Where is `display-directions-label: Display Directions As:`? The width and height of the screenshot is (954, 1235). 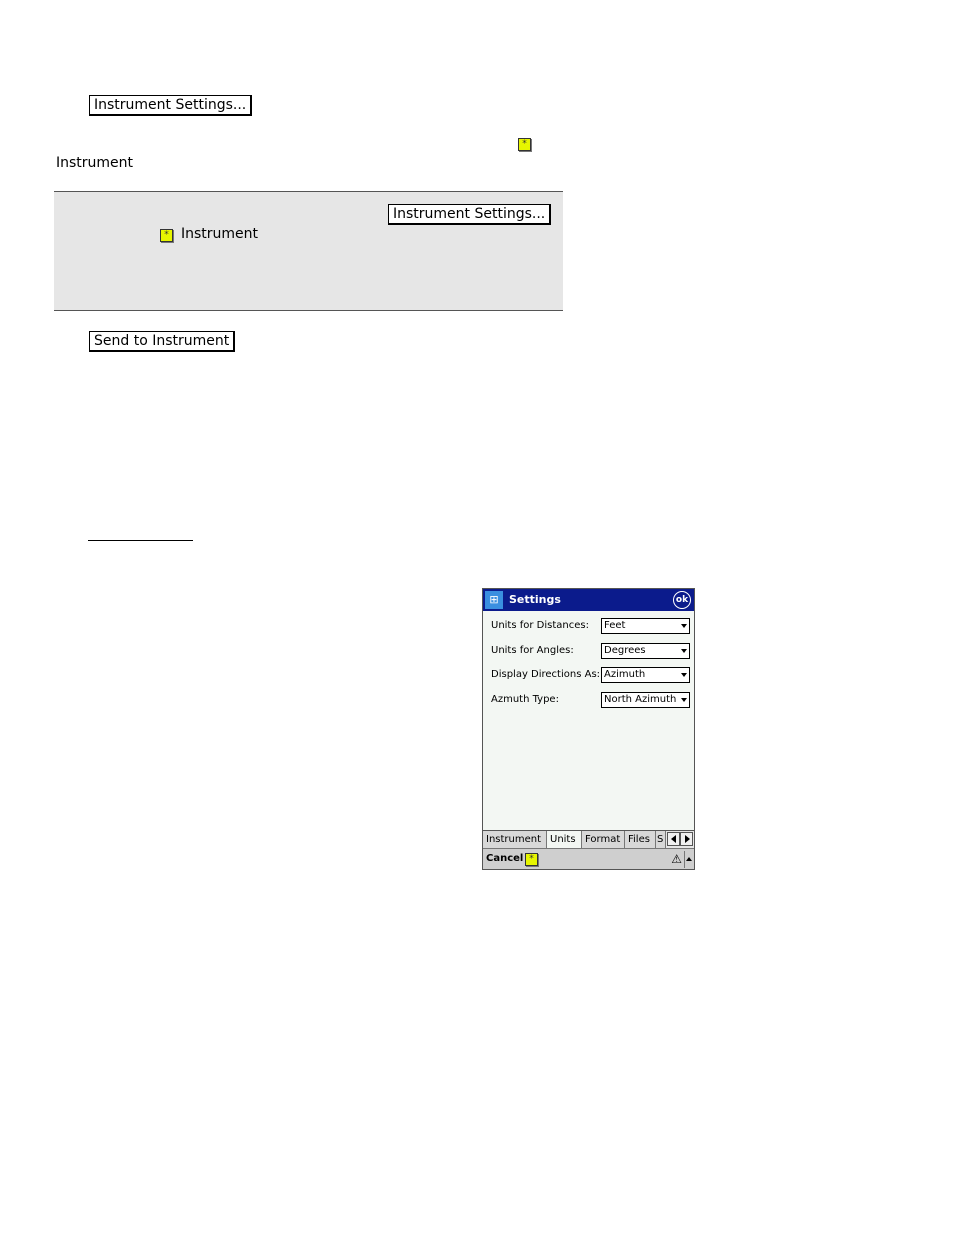
display-directions-label: Display Directions As: is located at coordinates (546, 674).